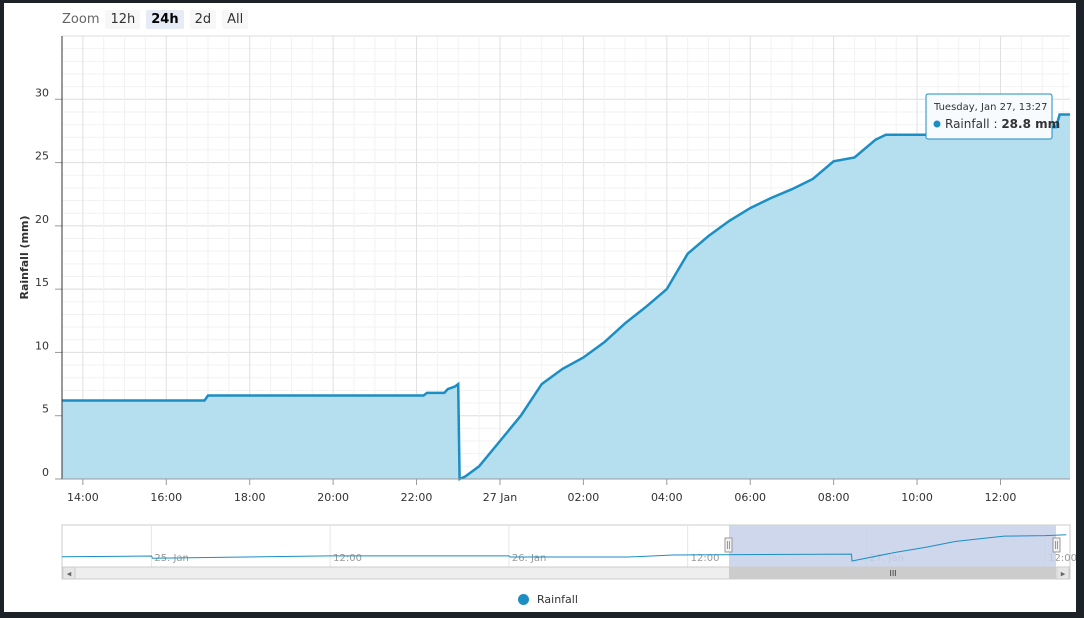  What do you see at coordinates (1063, 575) in the screenshot?
I see `scroll-right-icon: ▸` at bounding box center [1063, 575].